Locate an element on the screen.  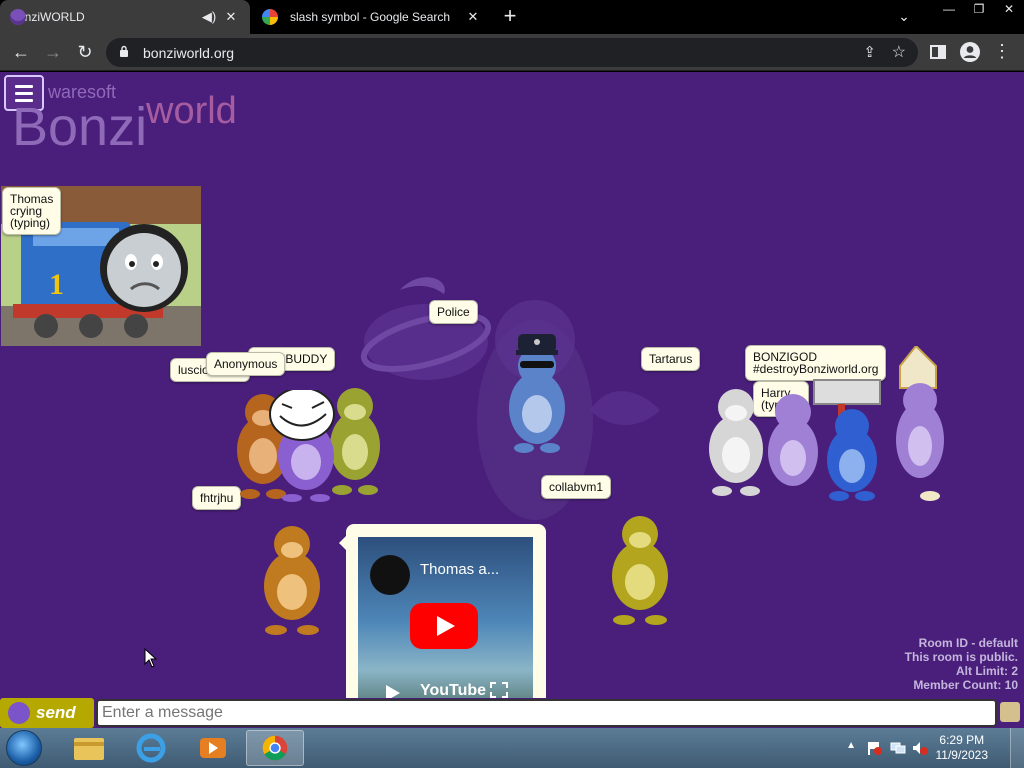
browser-toolbar: ← → ↻ bonziworld.org ⇪ ☆ ⋮ is located at coordinates (512, 52).